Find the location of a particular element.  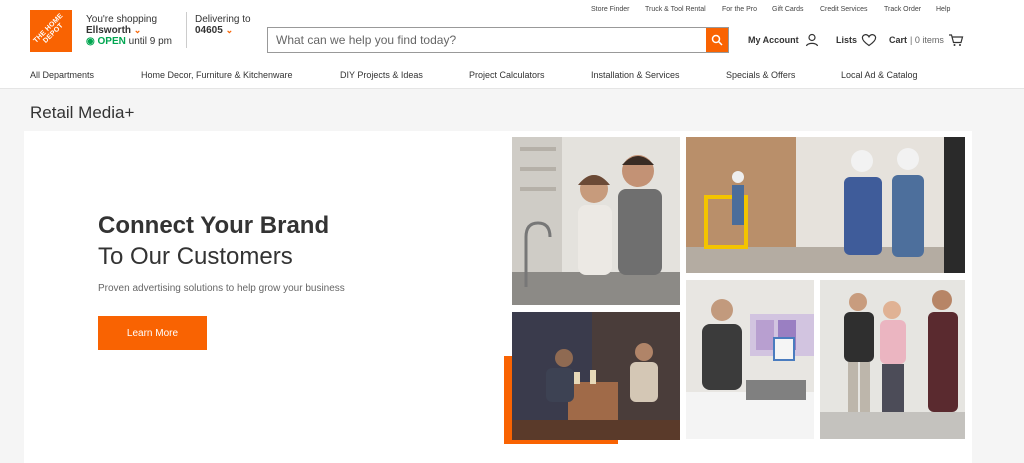

couple-on-floor-photo is located at coordinates (596, 376).